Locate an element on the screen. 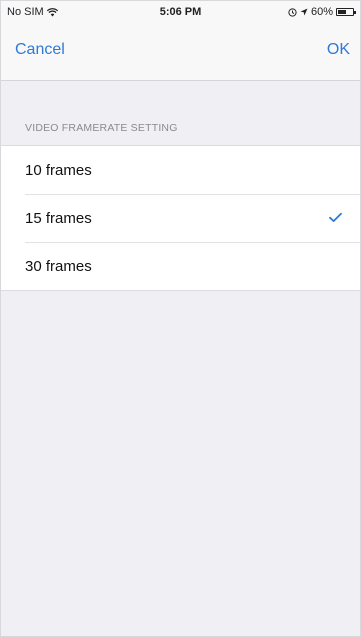 The height and width of the screenshot is (637, 361). status-right: 60% is located at coordinates (322, 12).